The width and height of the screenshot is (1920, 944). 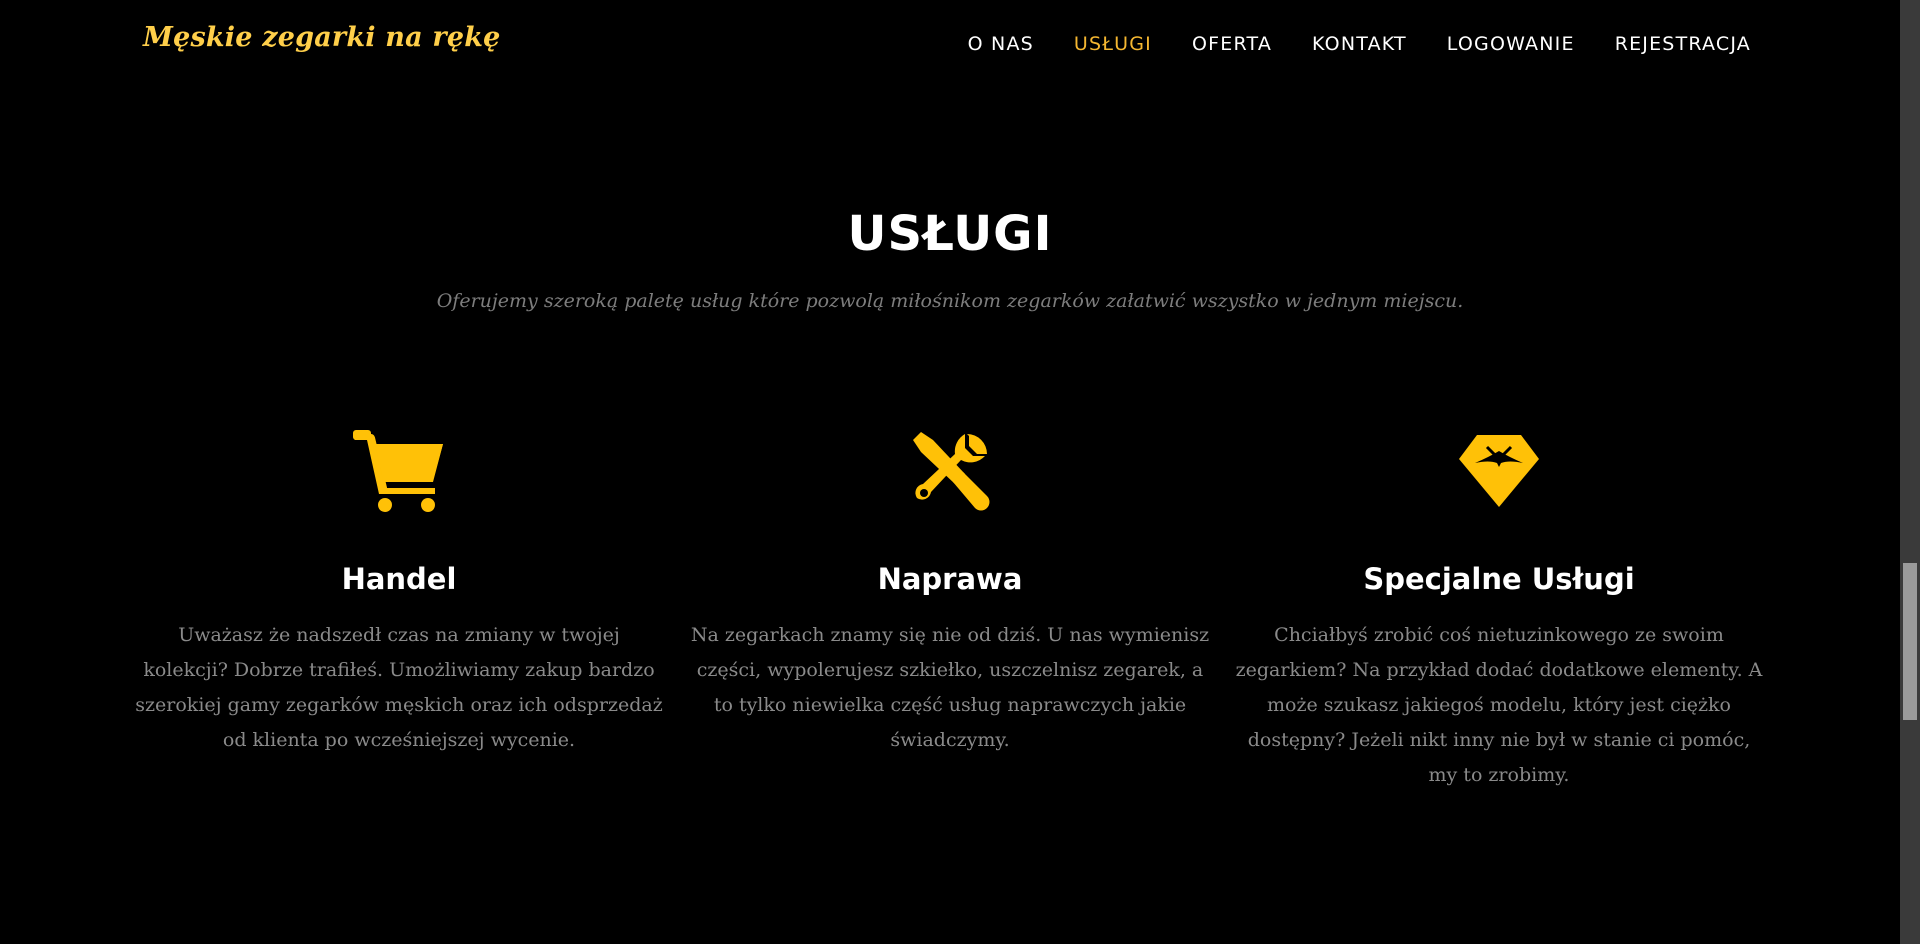 I want to click on section-title: USŁUGI, so click(x=950, y=234).